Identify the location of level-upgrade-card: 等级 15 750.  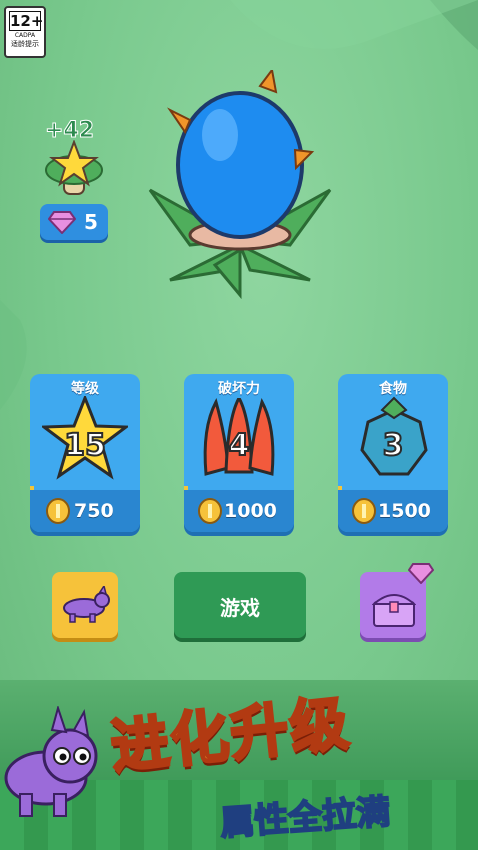
(85, 453).